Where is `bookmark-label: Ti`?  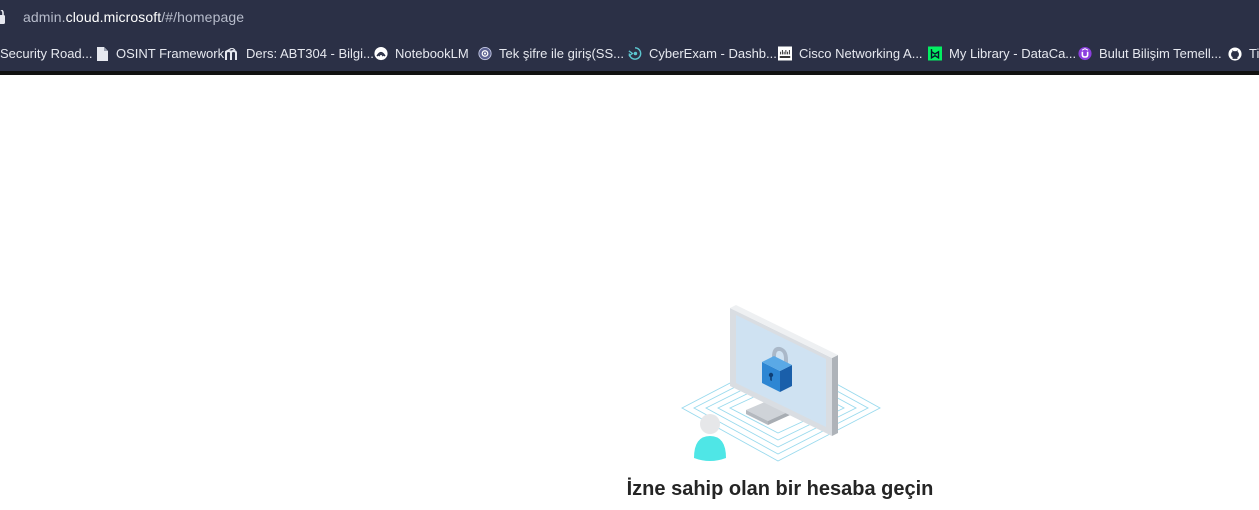 bookmark-label: Ti is located at coordinates (1254, 53).